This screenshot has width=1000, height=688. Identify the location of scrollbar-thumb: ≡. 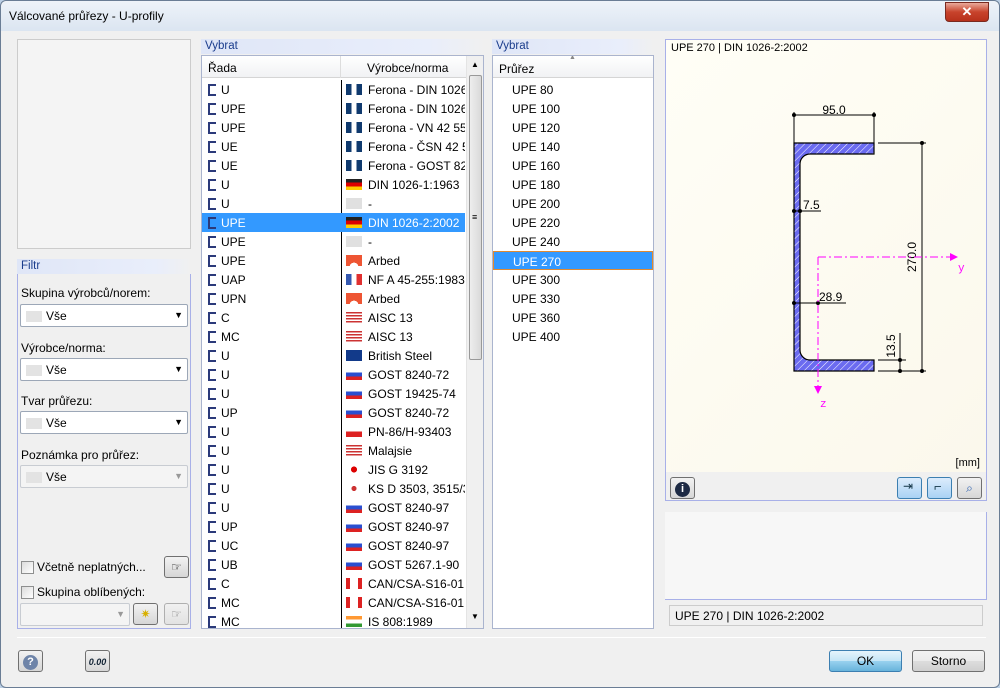
(475, 217).